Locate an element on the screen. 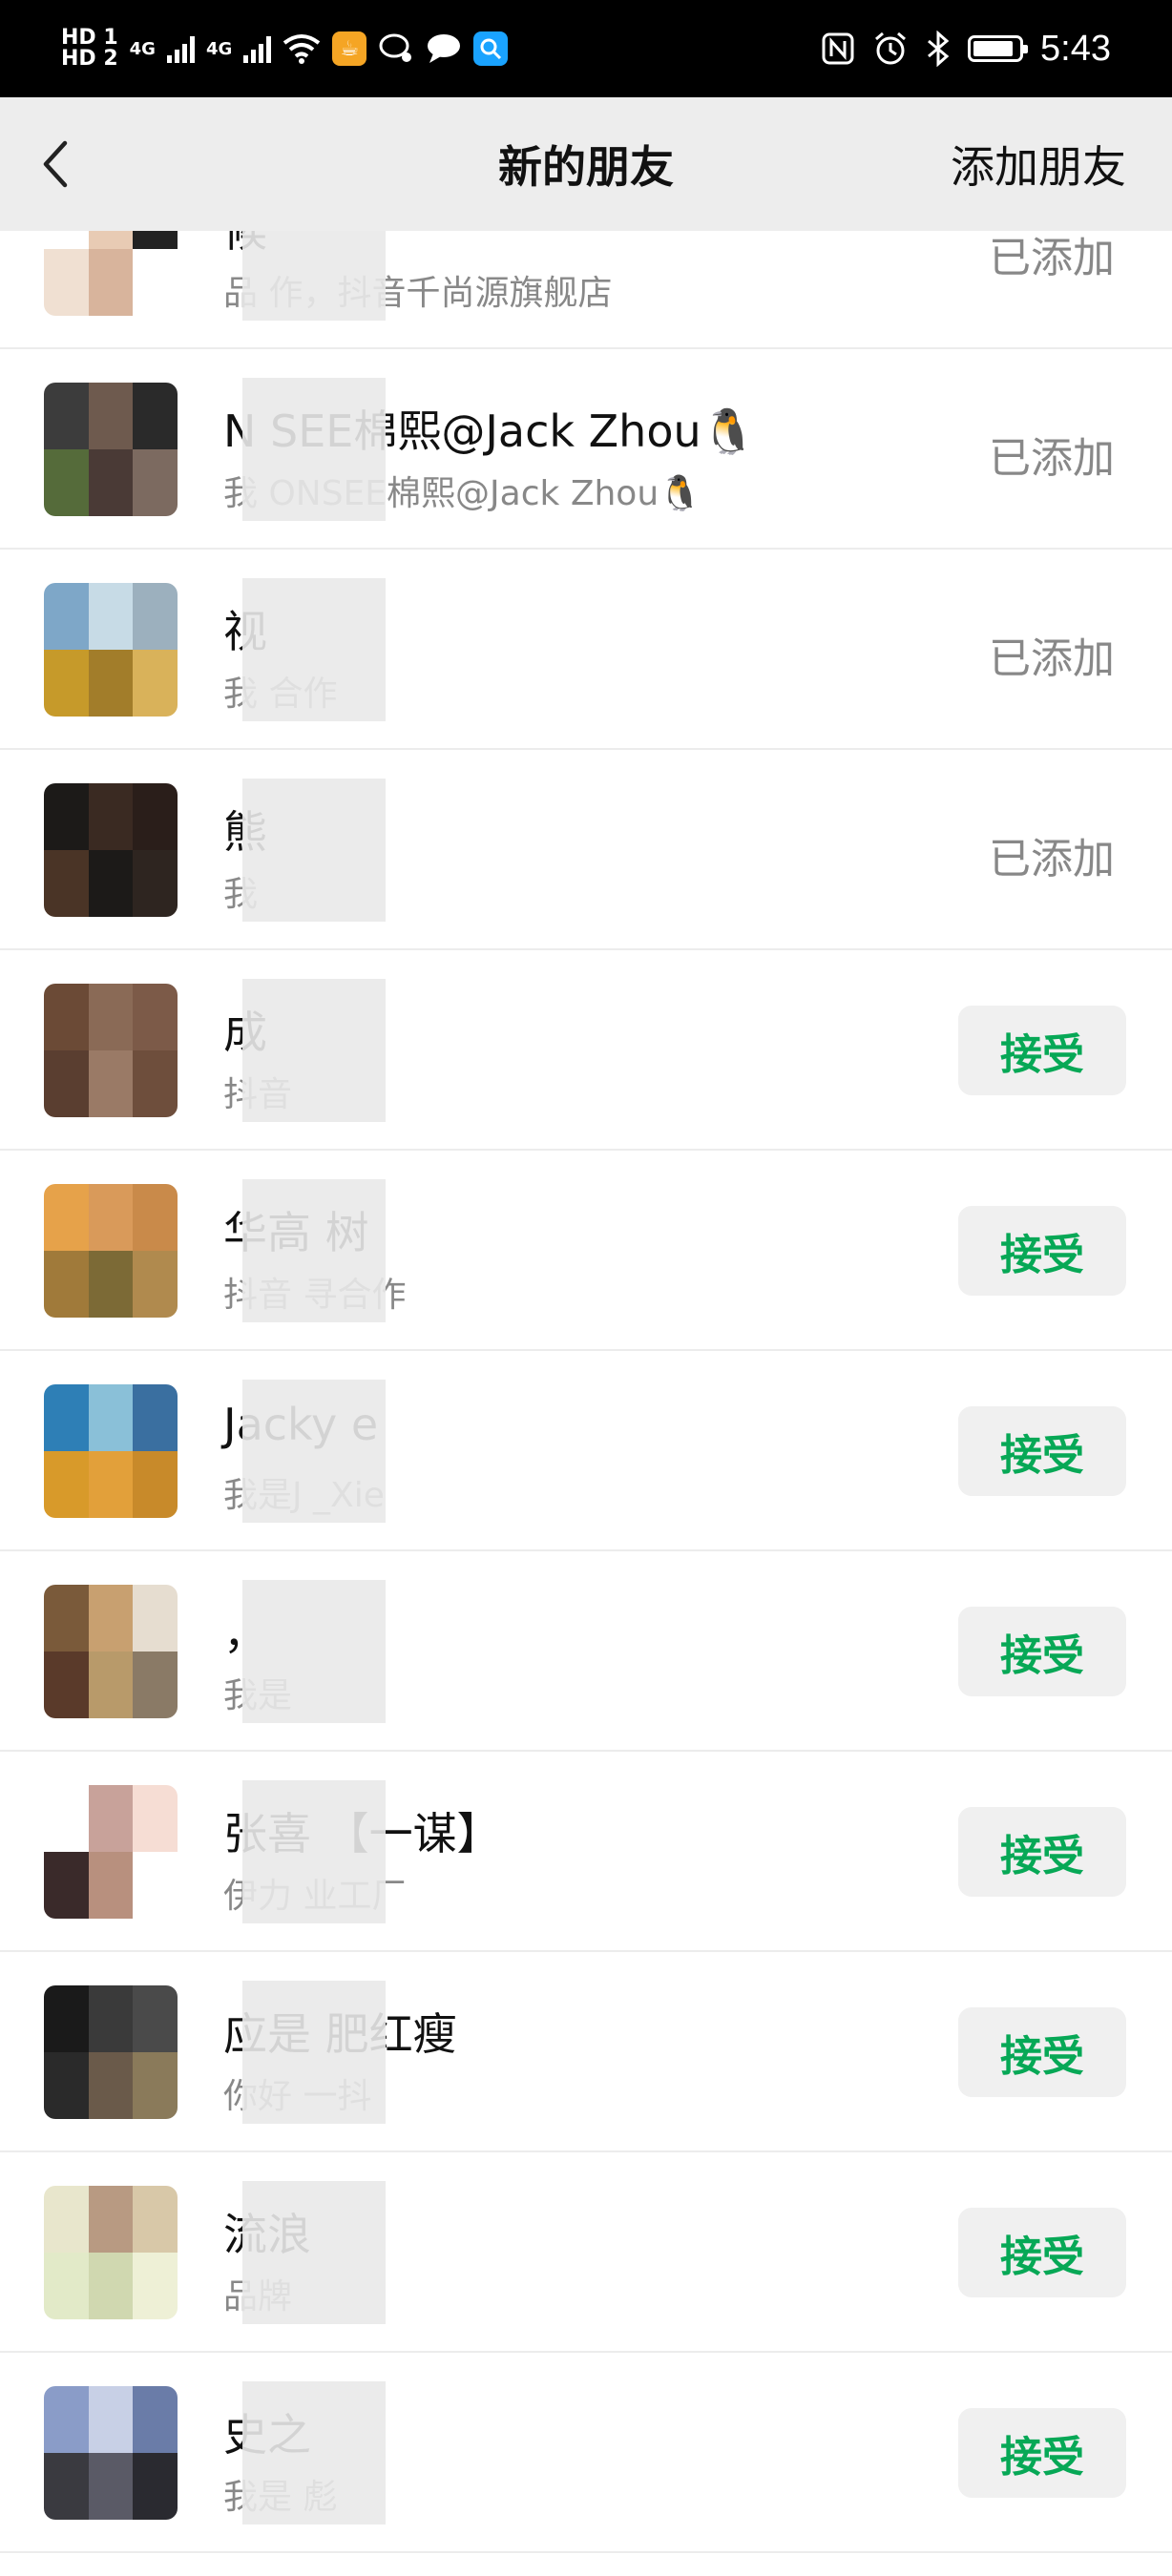  friend-request-row: 应是 肥红瘦你好 一抖接受 is located at coordinates (586, 2052).